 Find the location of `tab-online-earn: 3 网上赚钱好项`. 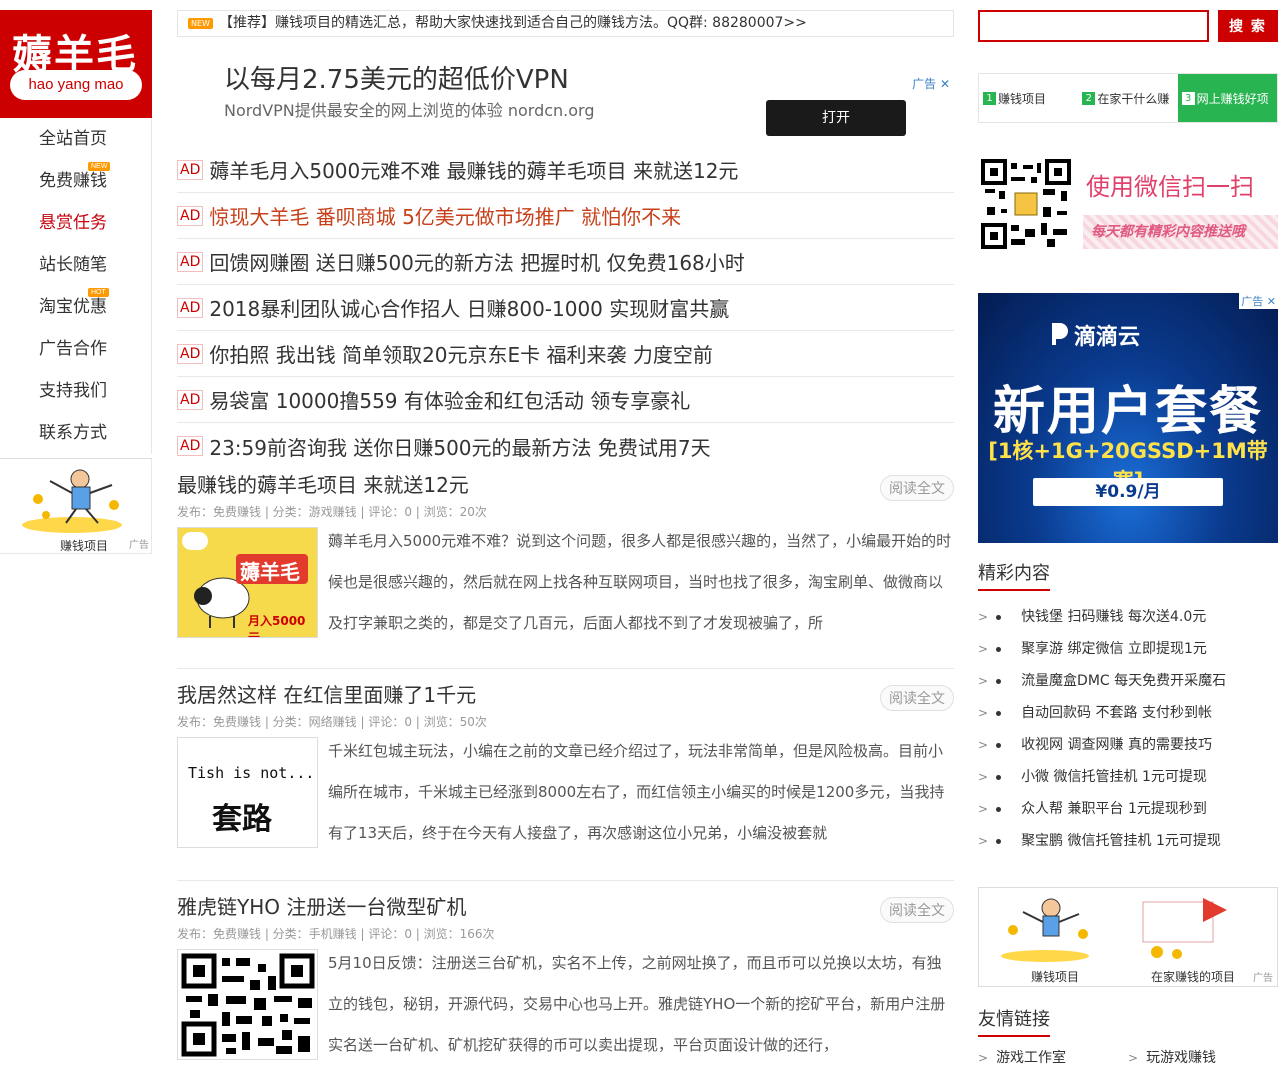

tab-online-earn: 3 网上赚钱好项 is located at coordinates (1227, 98).